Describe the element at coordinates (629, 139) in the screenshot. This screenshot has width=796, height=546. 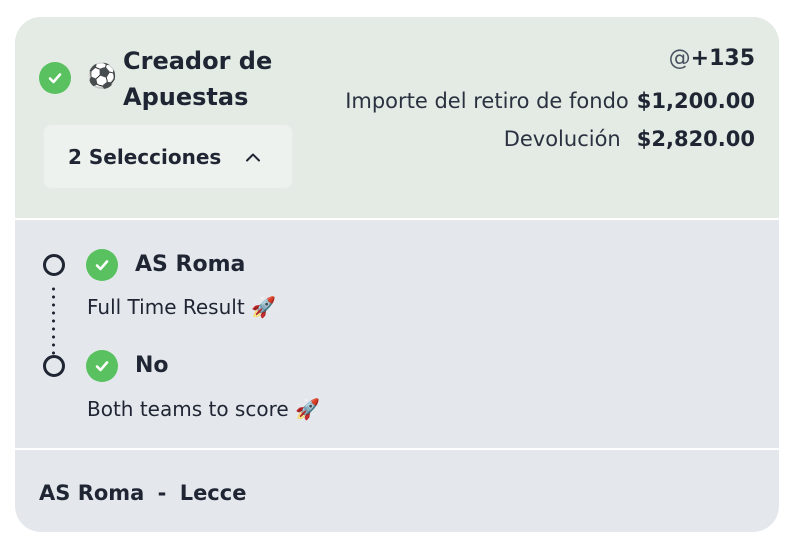
I see `return-row: Devolución $2,820.00` at that location.